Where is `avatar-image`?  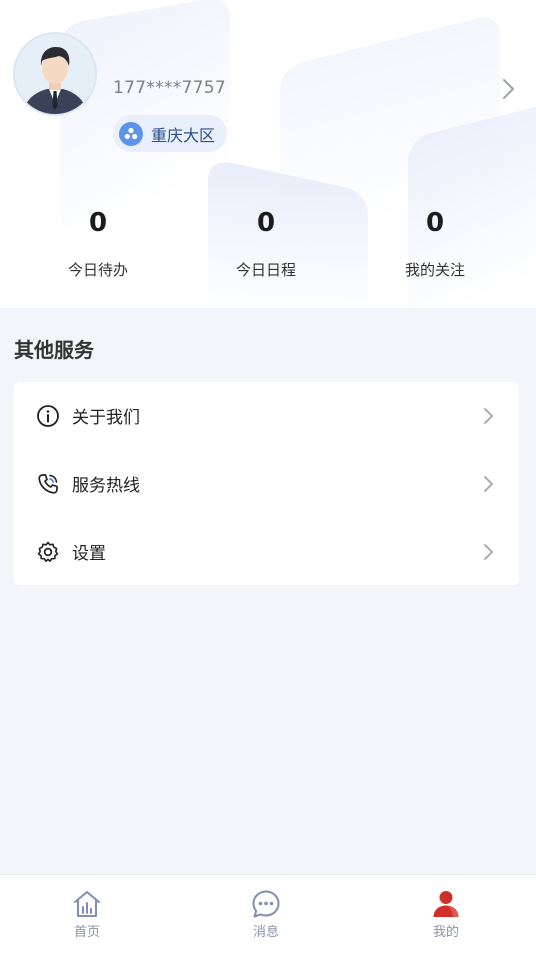
avatar-image is located at coordinates (55, 74).